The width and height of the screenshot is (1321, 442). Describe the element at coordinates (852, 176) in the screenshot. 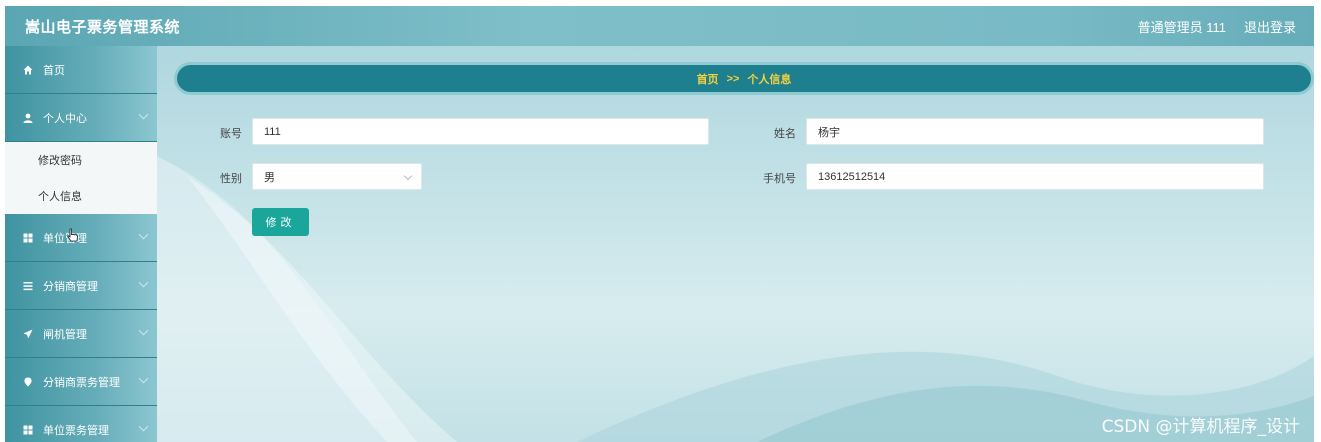

I see `phone-value: 13612512514` at that location.